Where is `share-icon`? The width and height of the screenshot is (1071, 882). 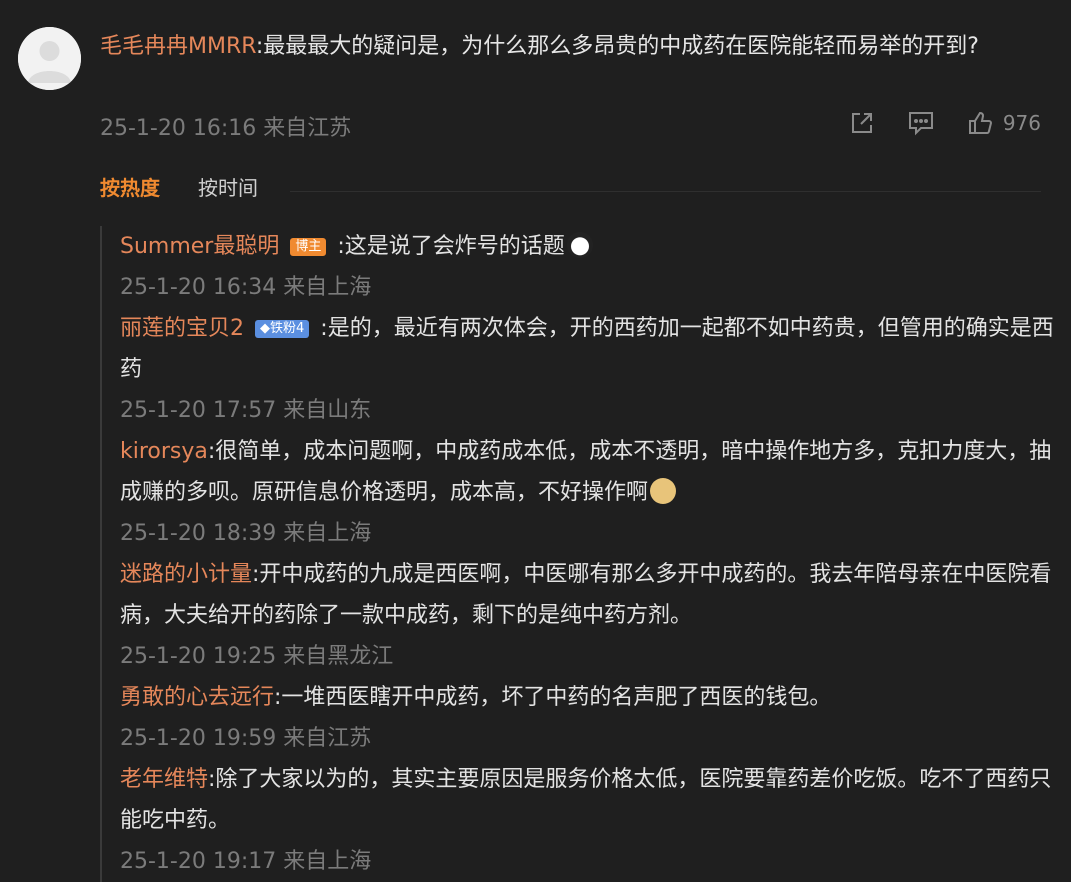
share-icon is located at coordinates (861, 123).